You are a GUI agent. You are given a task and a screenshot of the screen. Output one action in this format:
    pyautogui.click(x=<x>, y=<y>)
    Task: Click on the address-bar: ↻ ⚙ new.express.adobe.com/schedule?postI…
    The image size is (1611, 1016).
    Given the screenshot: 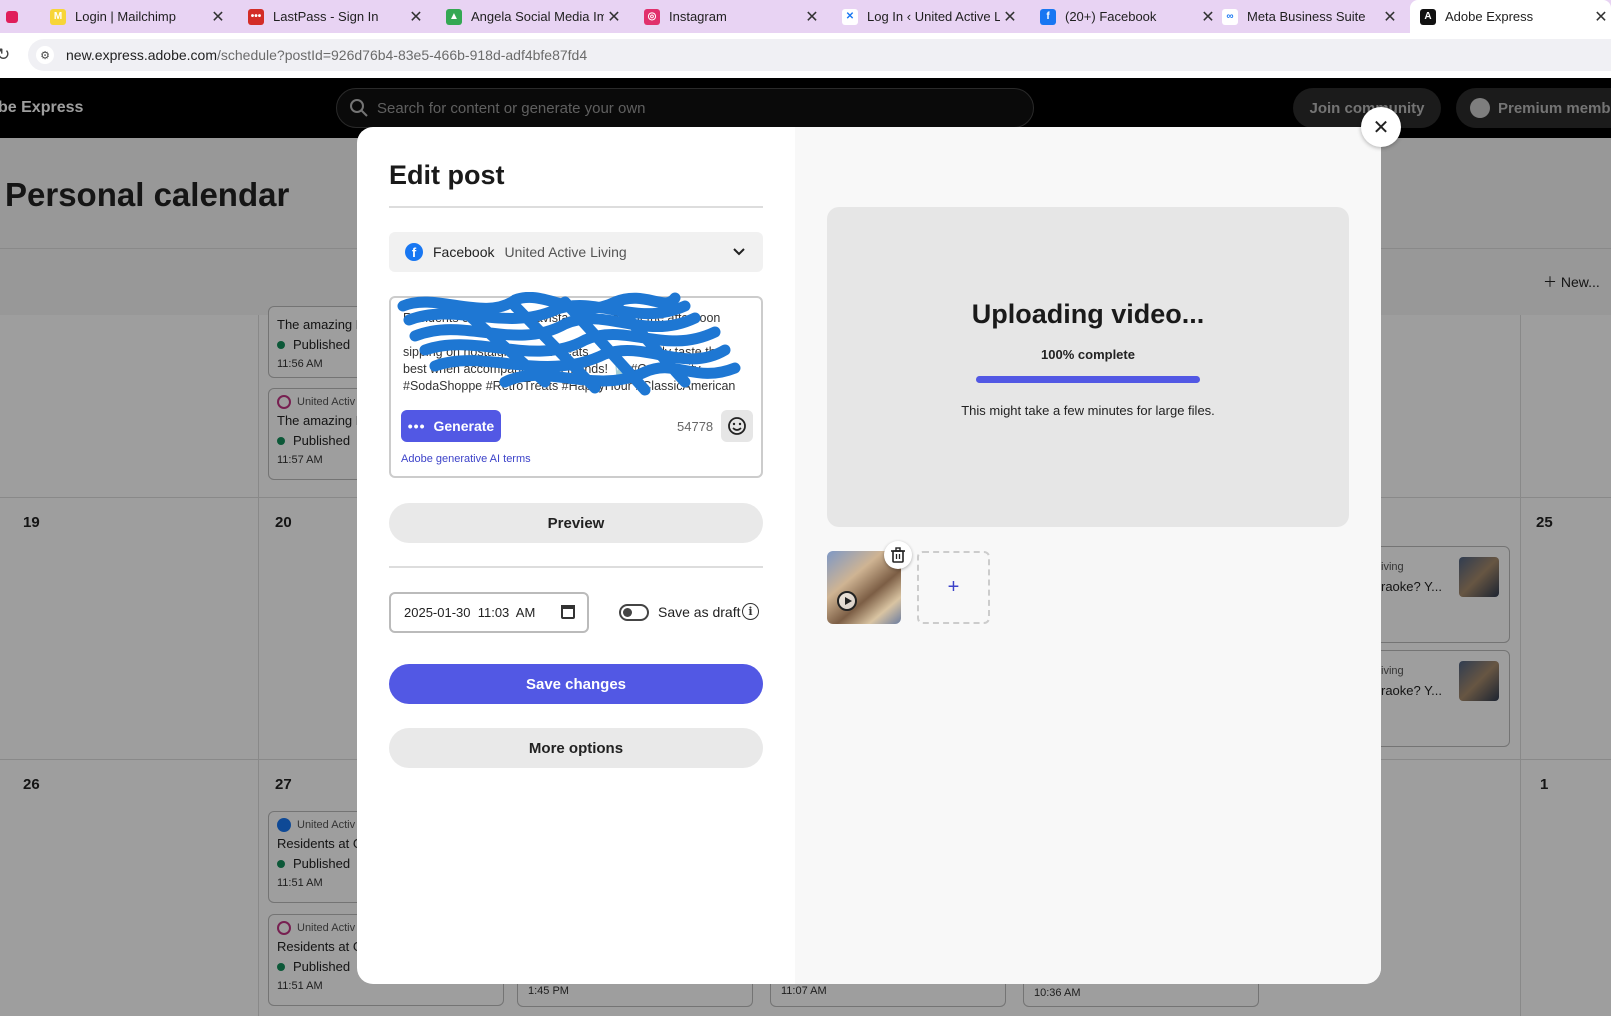 What is the action you would take?
    pyautogui.click(x=805, y=55)
    